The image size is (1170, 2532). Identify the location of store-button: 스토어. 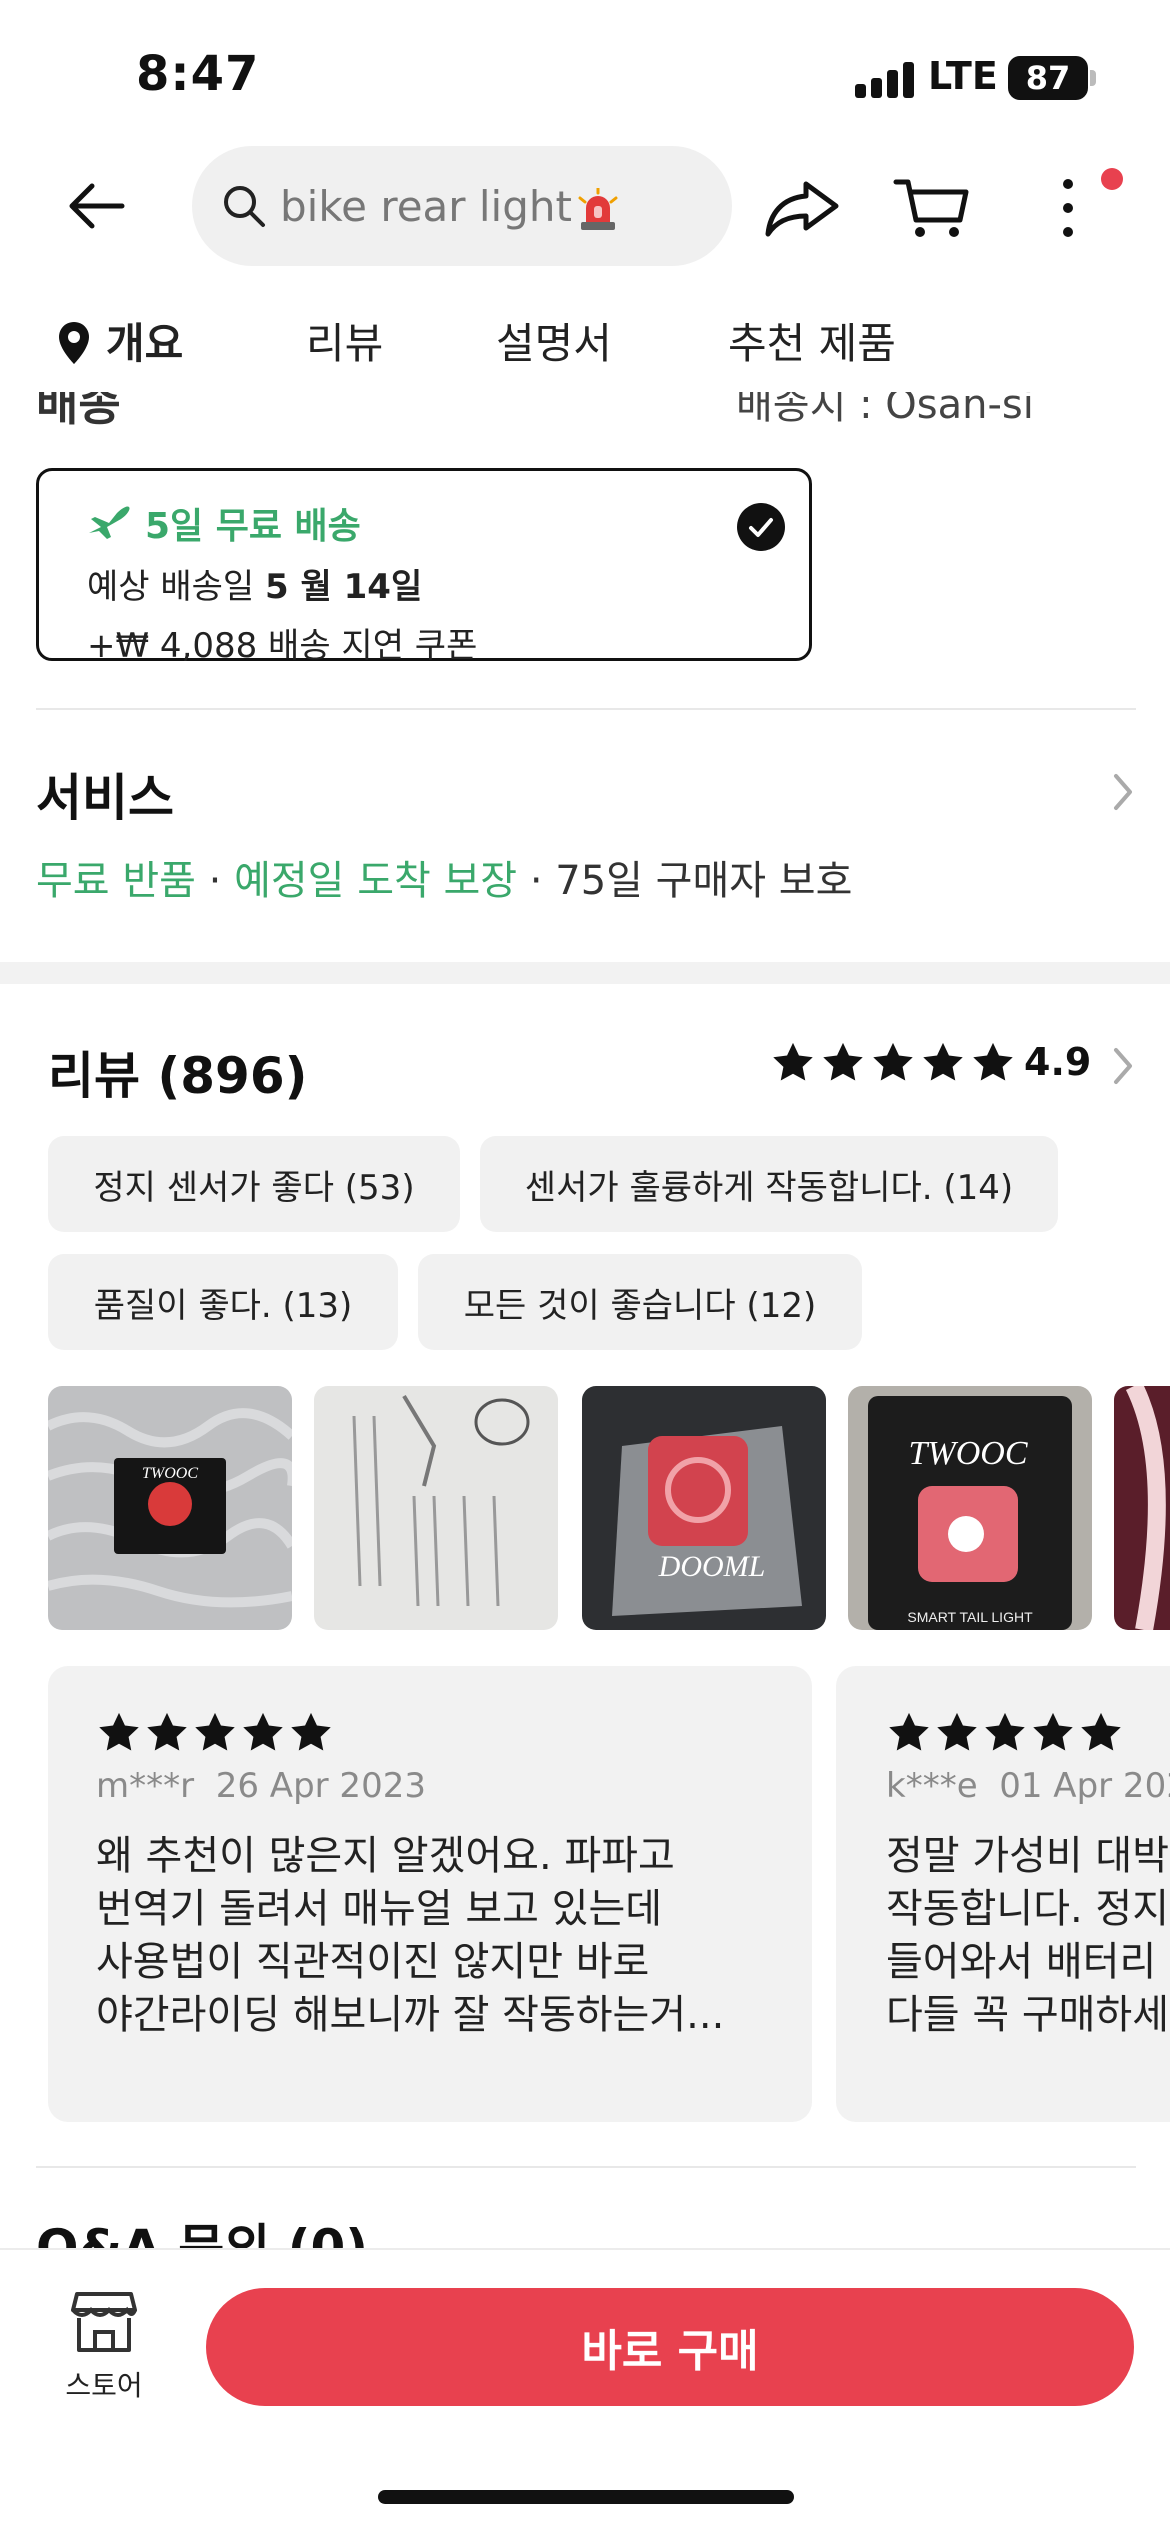
(104, 2350).